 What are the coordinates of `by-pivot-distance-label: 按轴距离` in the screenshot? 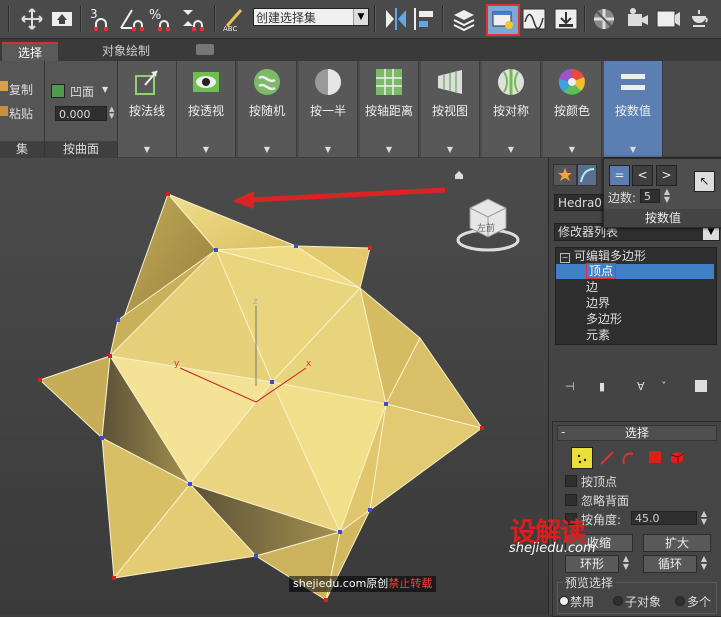 It's located at (388, 111).